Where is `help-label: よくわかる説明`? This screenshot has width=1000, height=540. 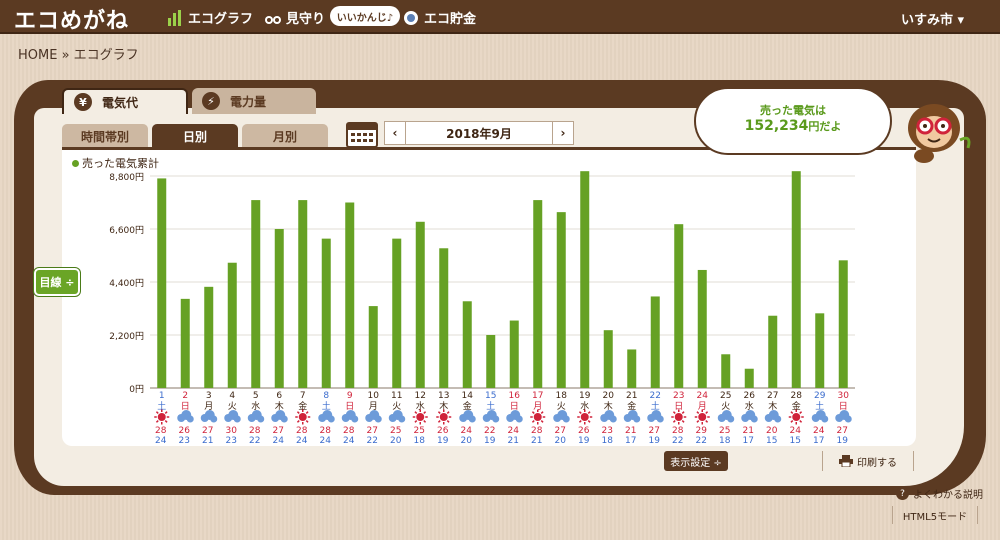 help-label: よくわかる説明 is located at coordinates (948, 495).